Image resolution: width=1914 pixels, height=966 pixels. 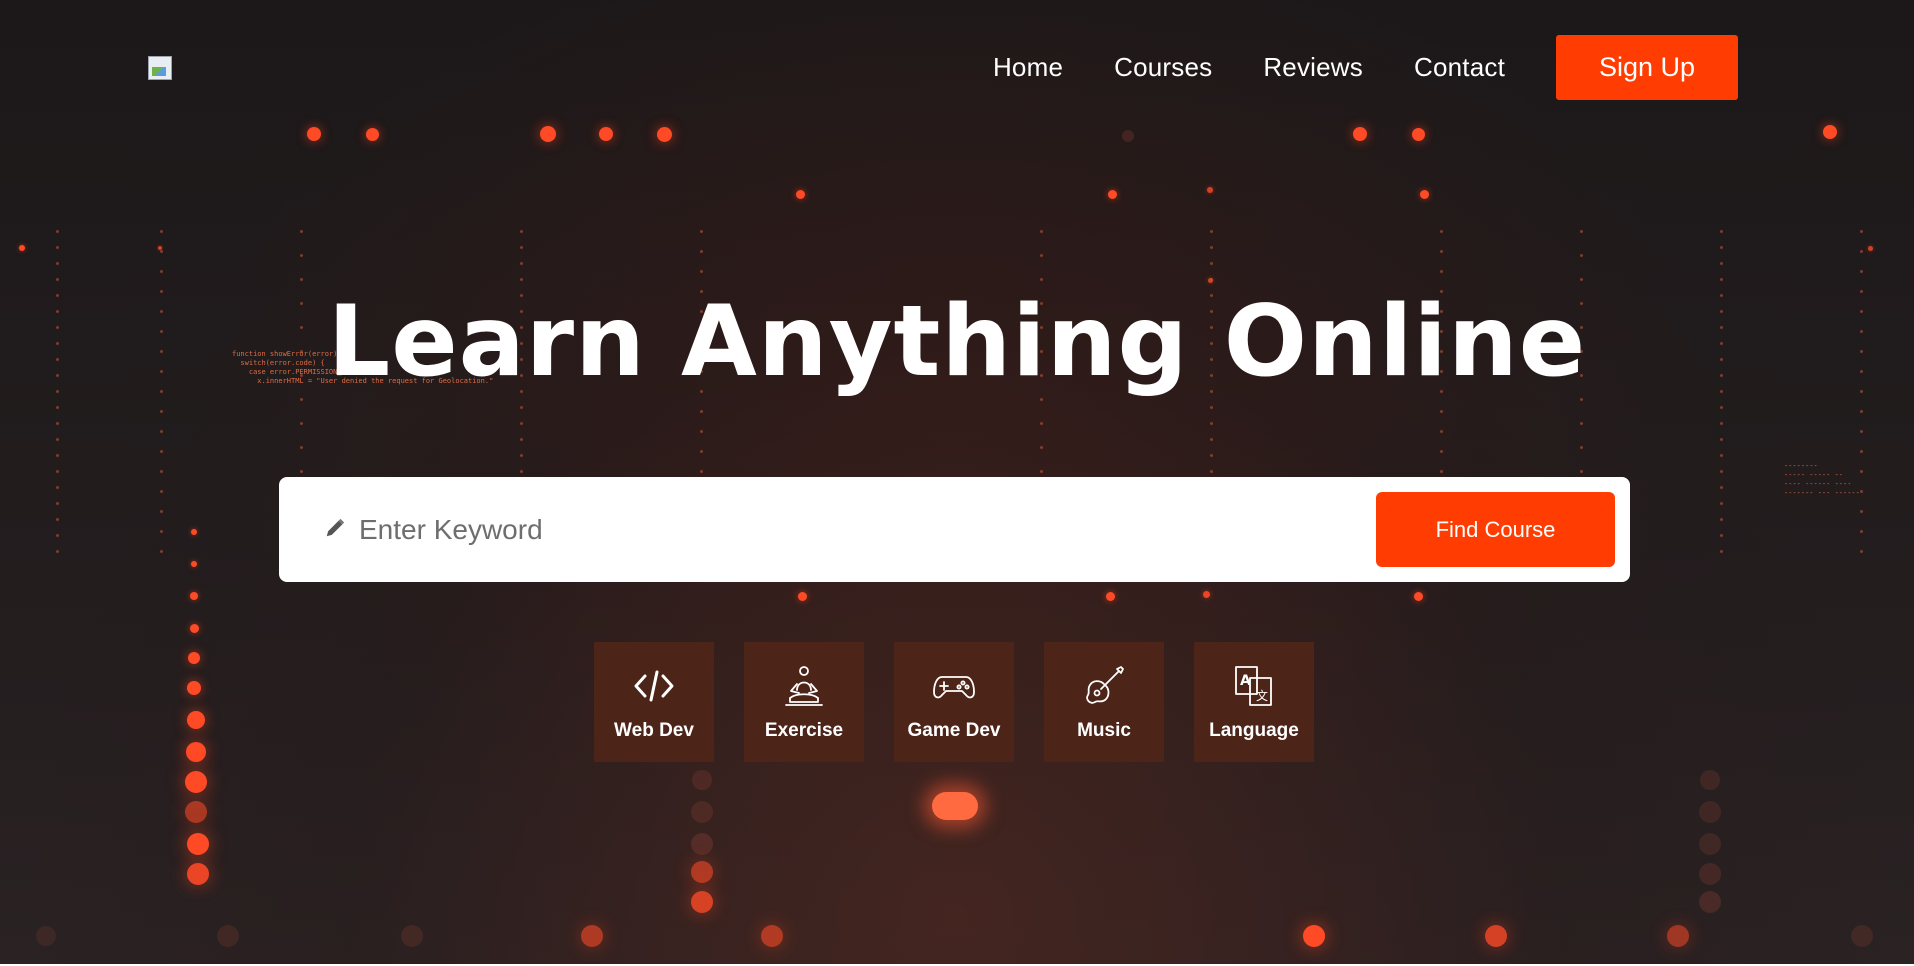 What do you see at coordinates (839, 530) in the screenshot?
I see `keyword-input` at bounding box center [839, 530].